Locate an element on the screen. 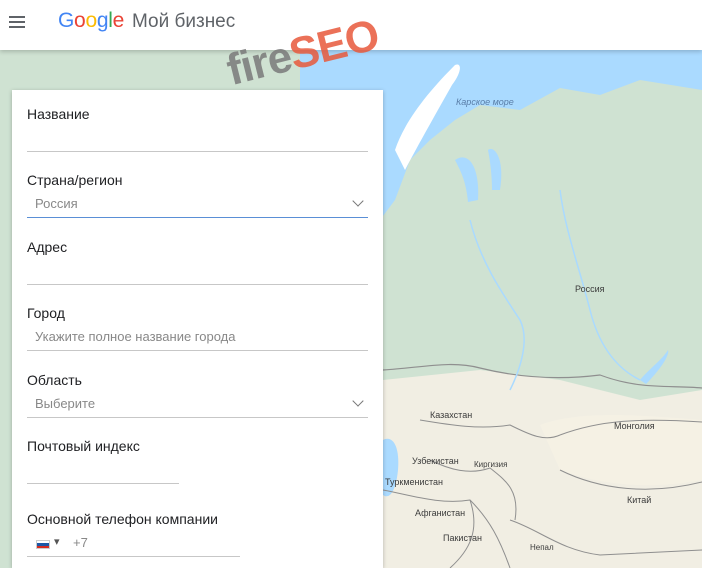  brand: Google Мой бизнес is located at coordinates (146, 21).